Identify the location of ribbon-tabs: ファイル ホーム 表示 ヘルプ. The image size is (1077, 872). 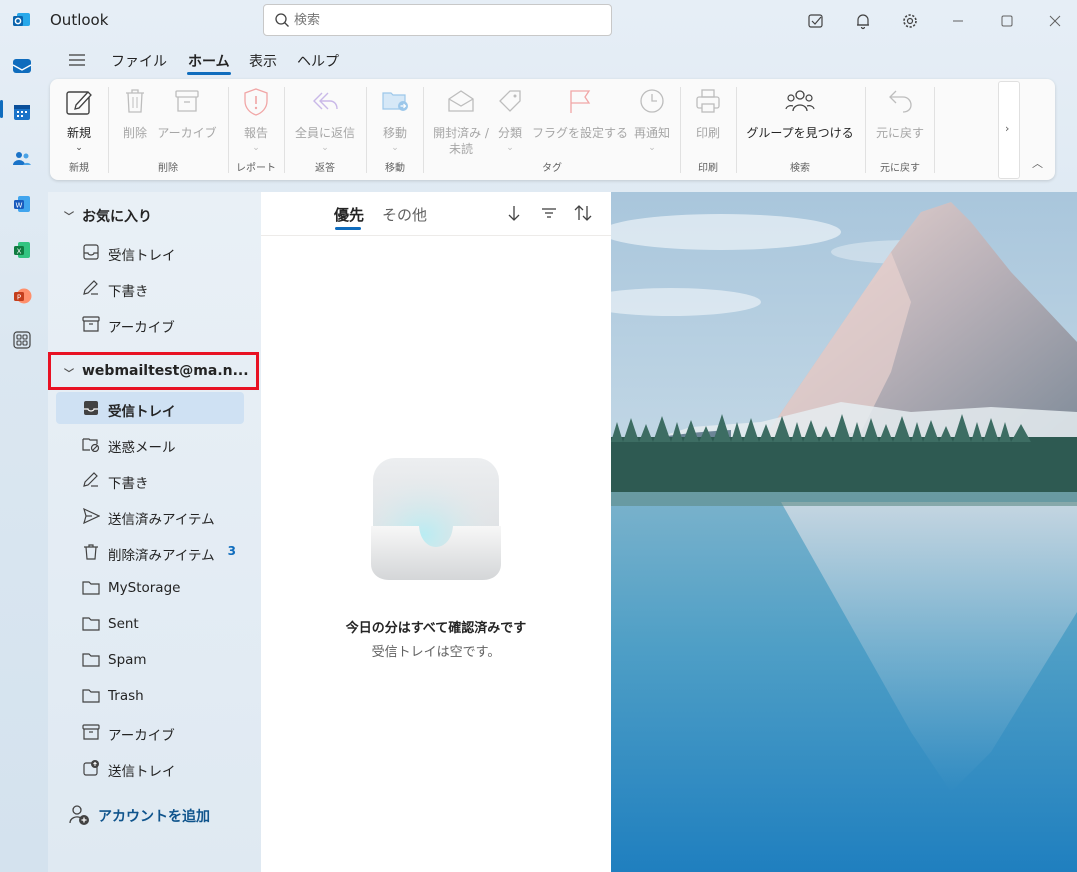
(554, 61).